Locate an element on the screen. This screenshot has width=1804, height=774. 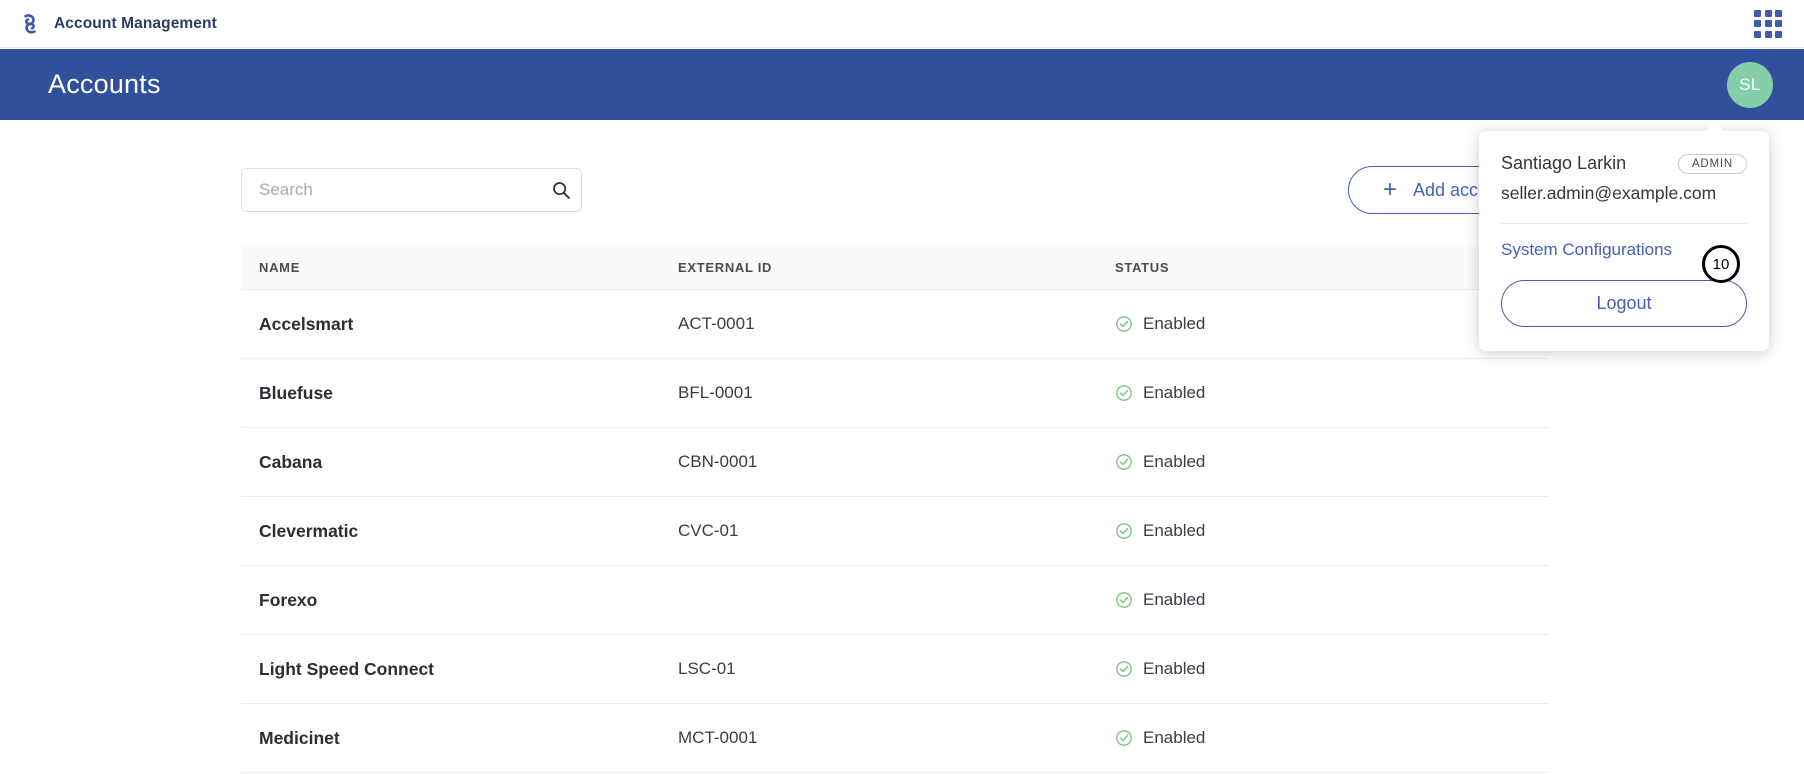
cell-external-id: CBN-0001 is located at coordinates (718, 461).